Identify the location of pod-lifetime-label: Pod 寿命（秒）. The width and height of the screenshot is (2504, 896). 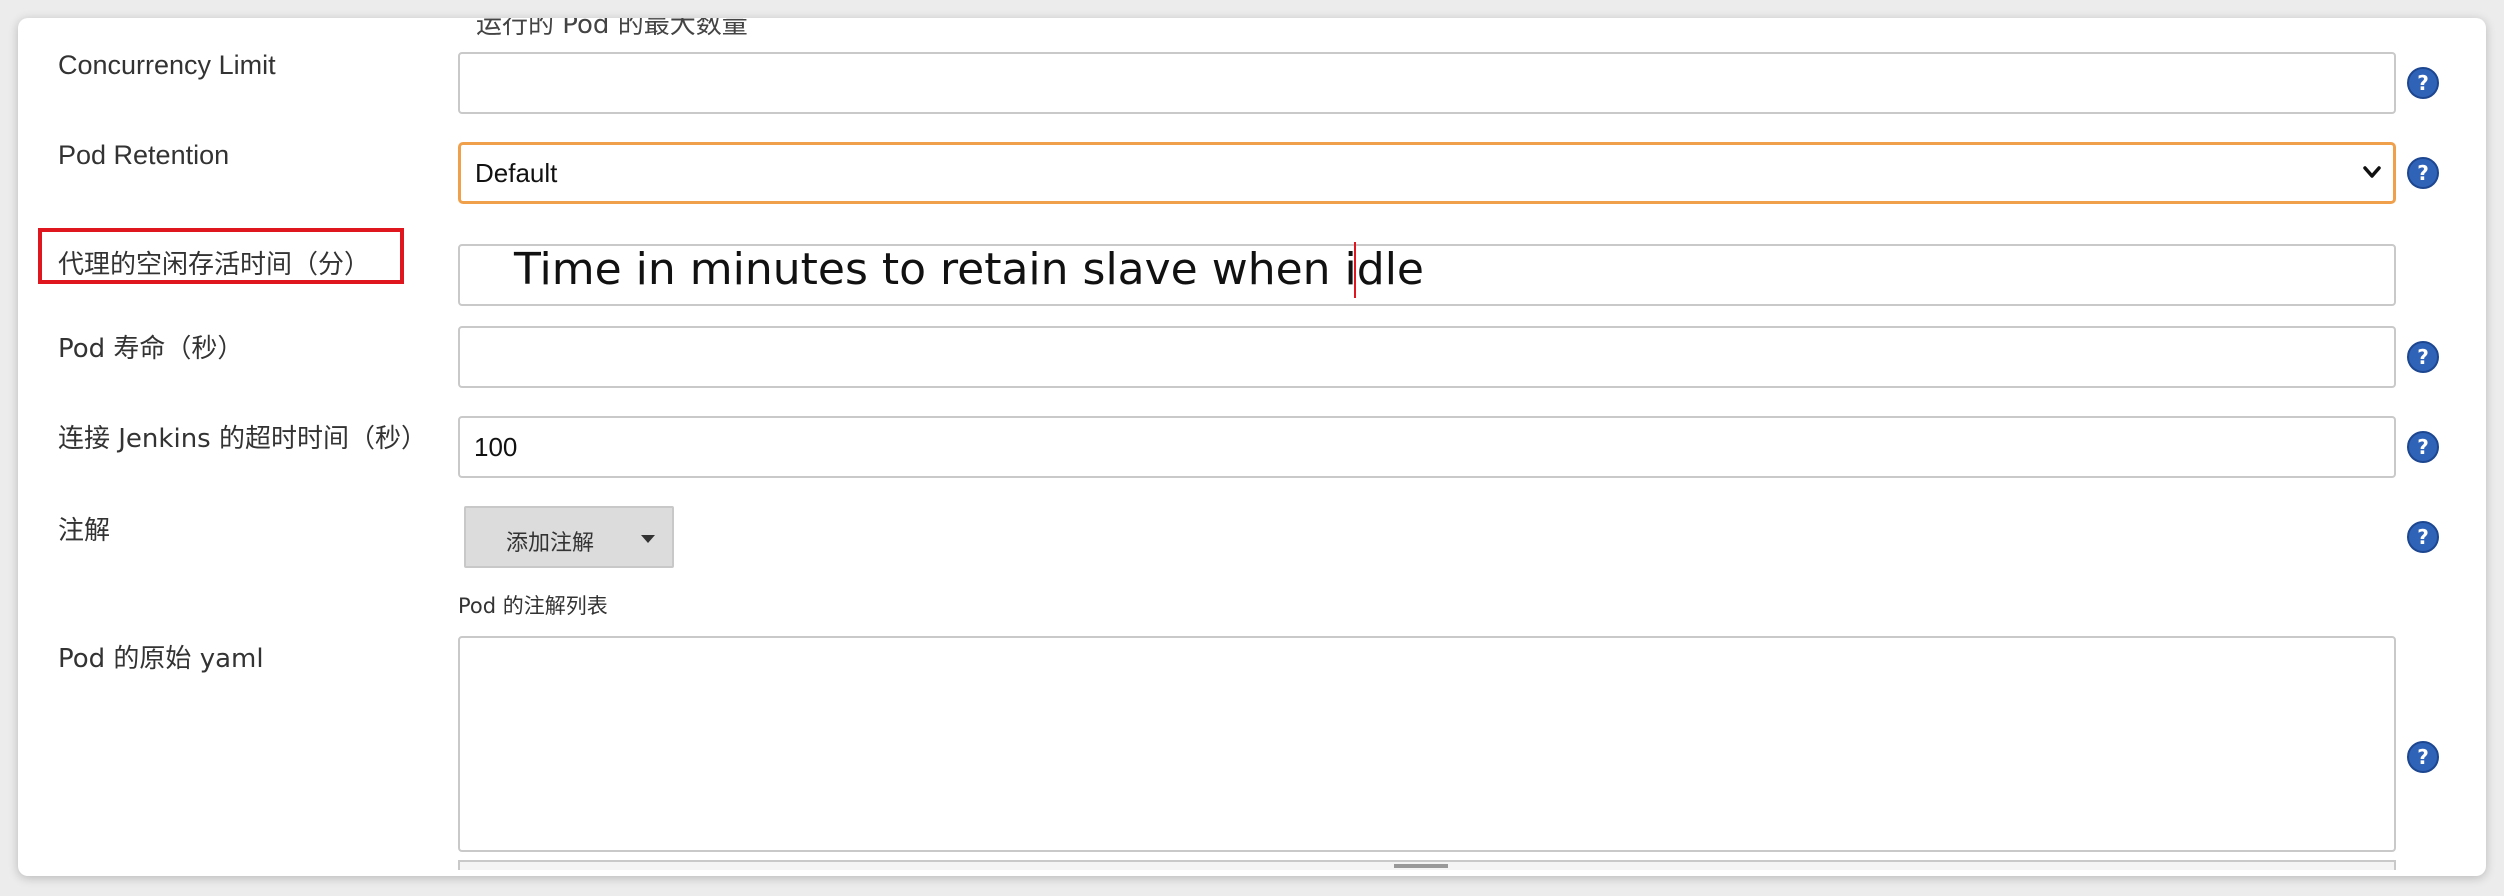
(151, 349).